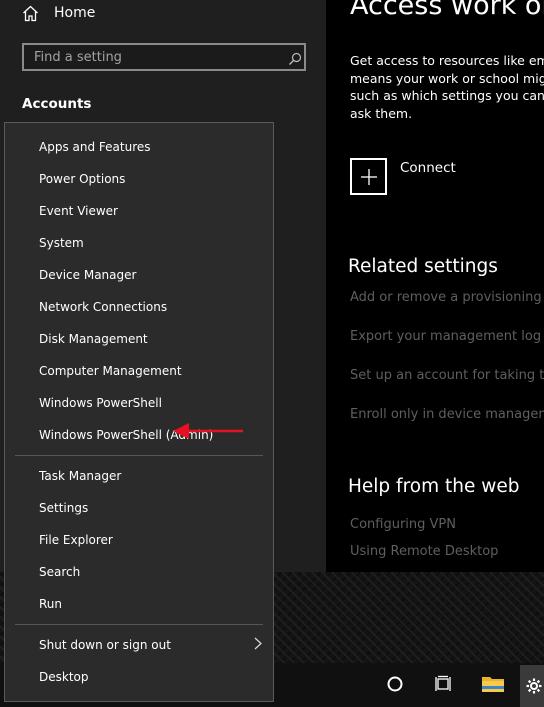  I want to click on connect-button, so click(368, 176).